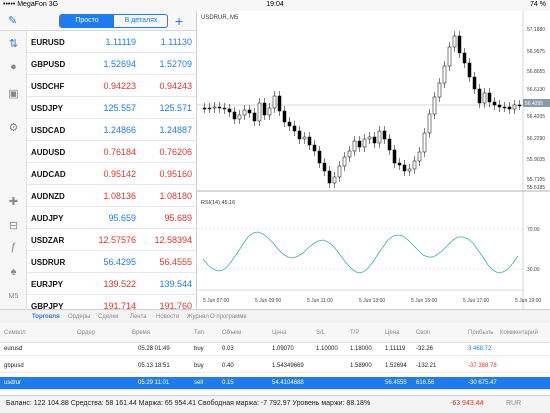 The width and height of the screenshot is (550, 413). Describe the element at coordinates (13, 349) in the screenshot. I see `trade-cell-symbol: eurusd` at that location.